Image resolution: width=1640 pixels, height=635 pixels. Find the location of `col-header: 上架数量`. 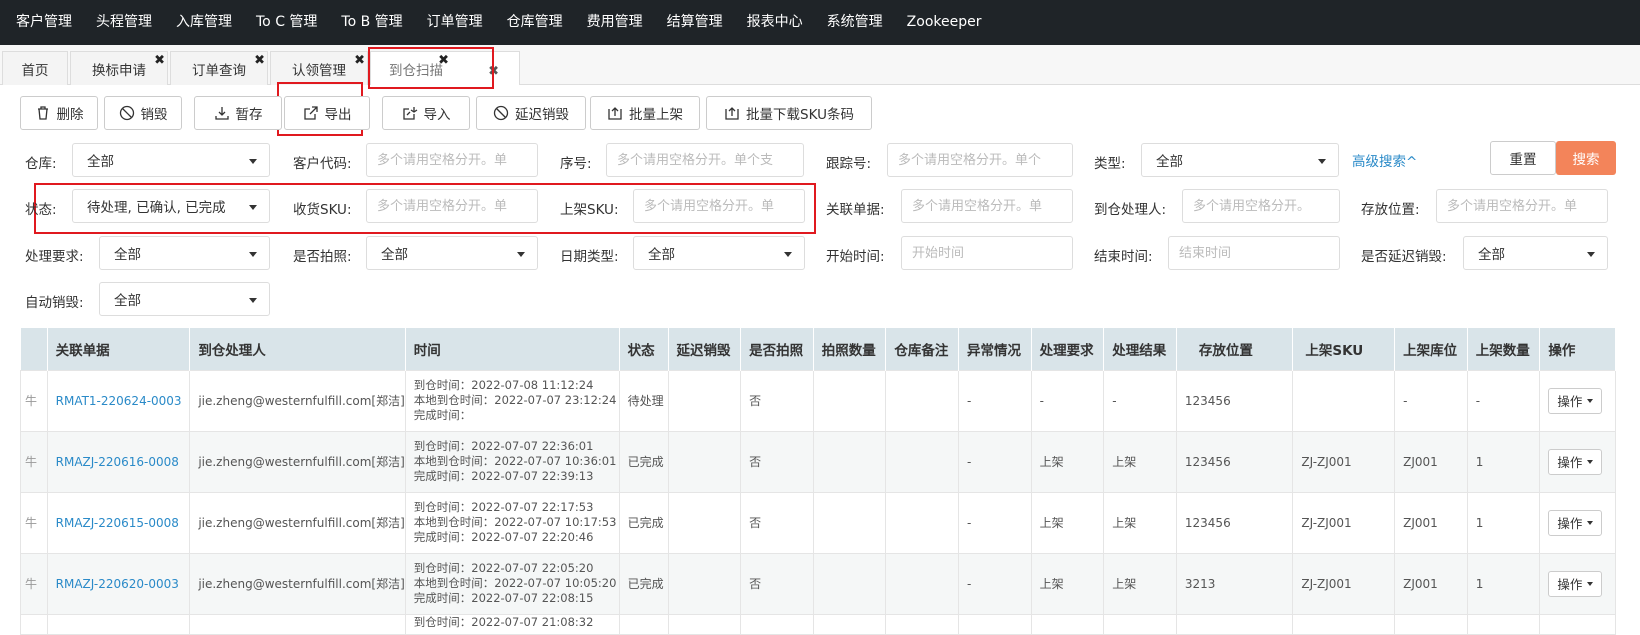

col-header: 上架数量 is located at coordinates (1504, 349).